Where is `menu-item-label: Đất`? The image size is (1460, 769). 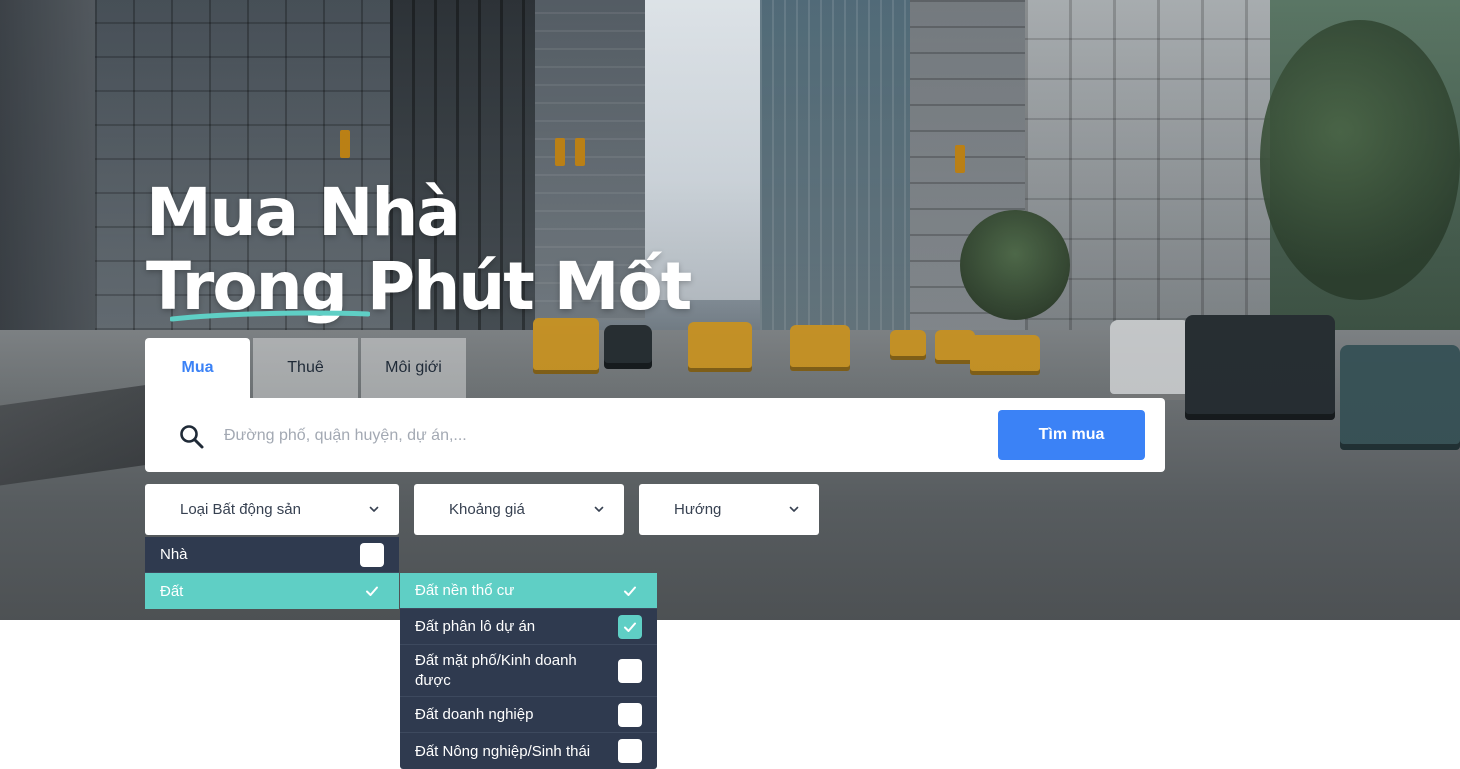
menu-item-label: Đất is located at coordinates (172, 591).